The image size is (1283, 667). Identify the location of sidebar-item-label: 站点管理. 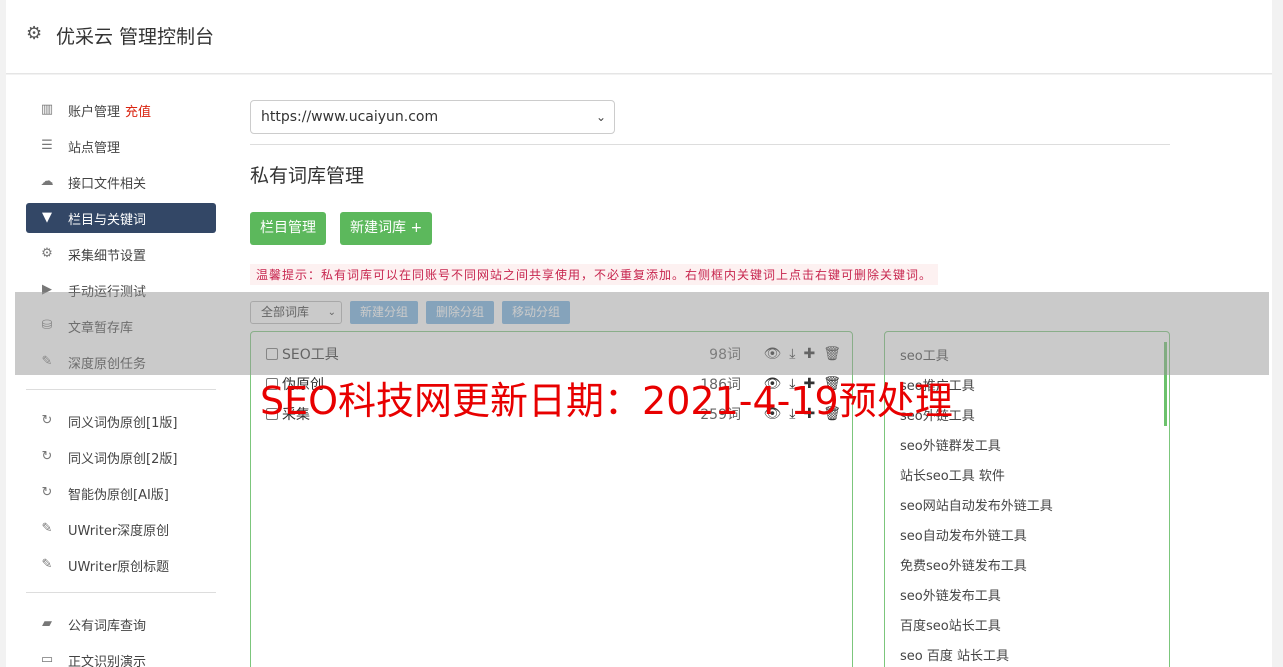
(94, 148).